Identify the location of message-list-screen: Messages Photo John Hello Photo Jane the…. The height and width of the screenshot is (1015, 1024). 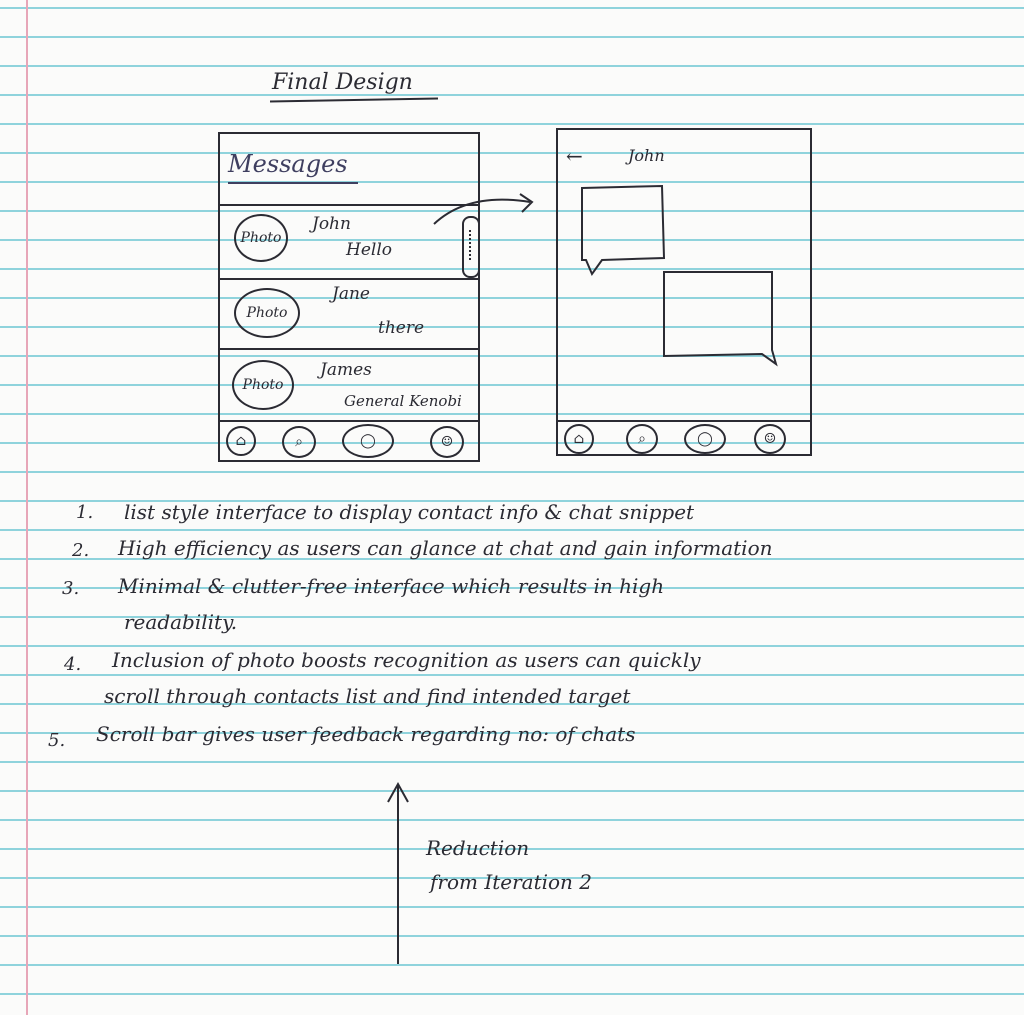
(349, 297).